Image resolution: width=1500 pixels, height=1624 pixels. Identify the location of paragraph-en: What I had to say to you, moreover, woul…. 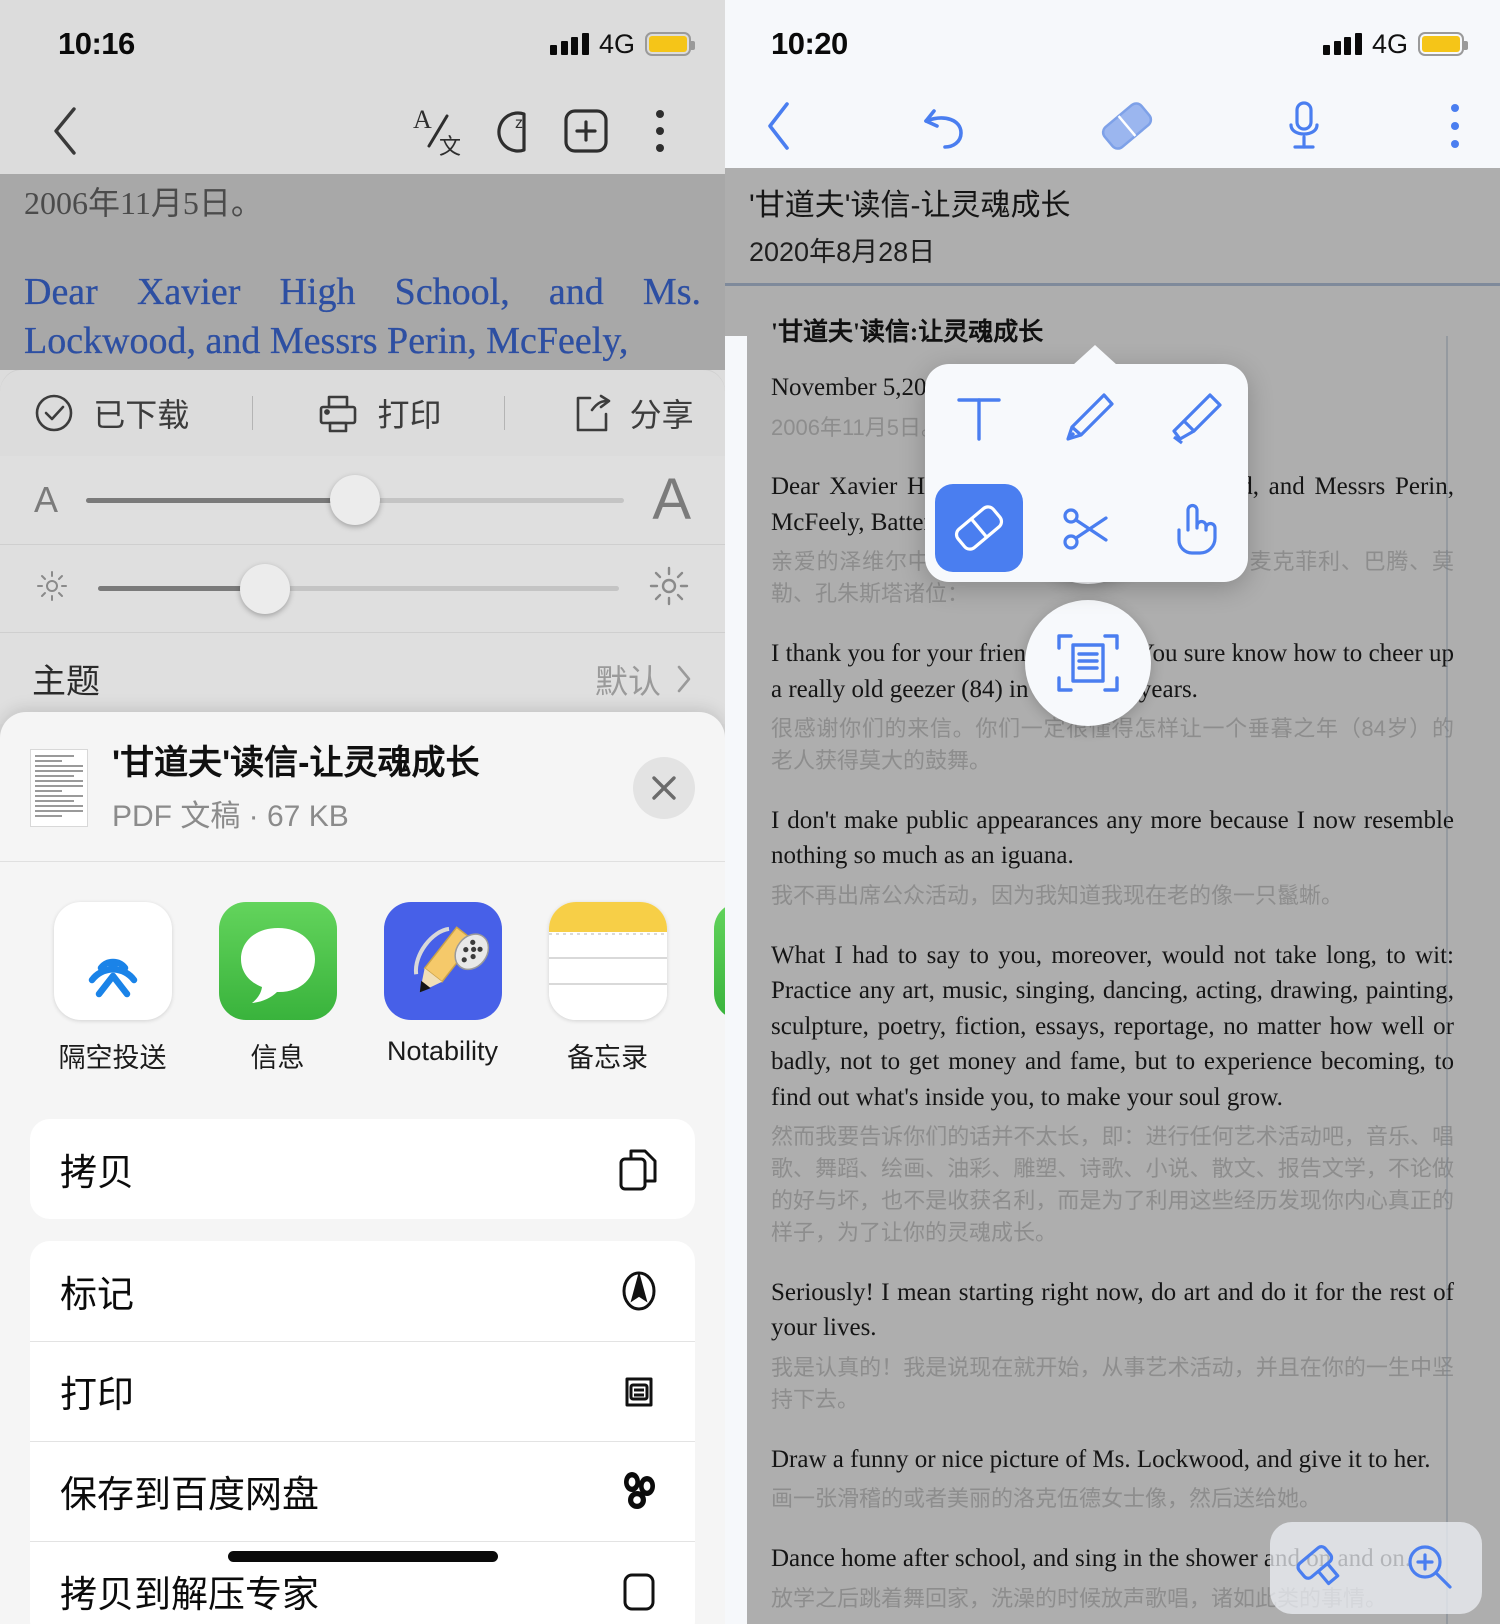
(1112, 1026).